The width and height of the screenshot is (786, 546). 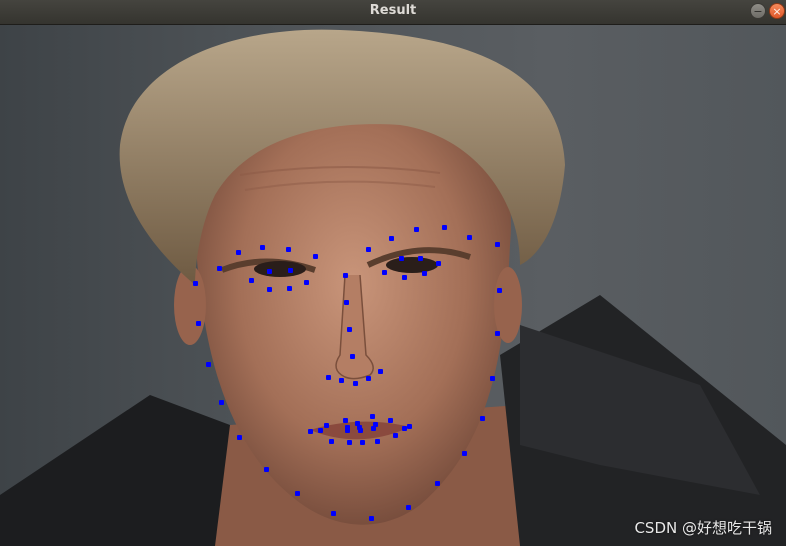 I want to click on window-title: Result, so click(x=393, y=10).